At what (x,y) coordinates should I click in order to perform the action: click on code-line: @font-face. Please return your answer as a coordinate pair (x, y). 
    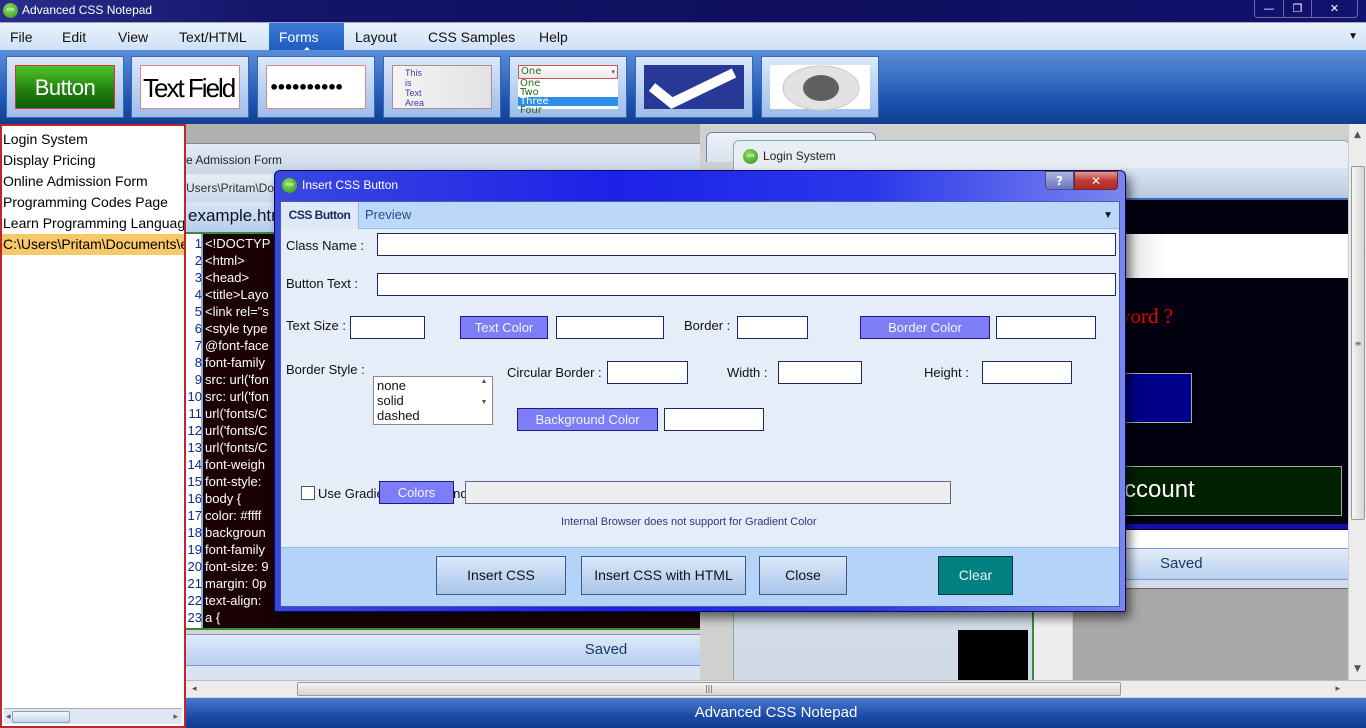
    Looking at the image, I should click on (240, 345).